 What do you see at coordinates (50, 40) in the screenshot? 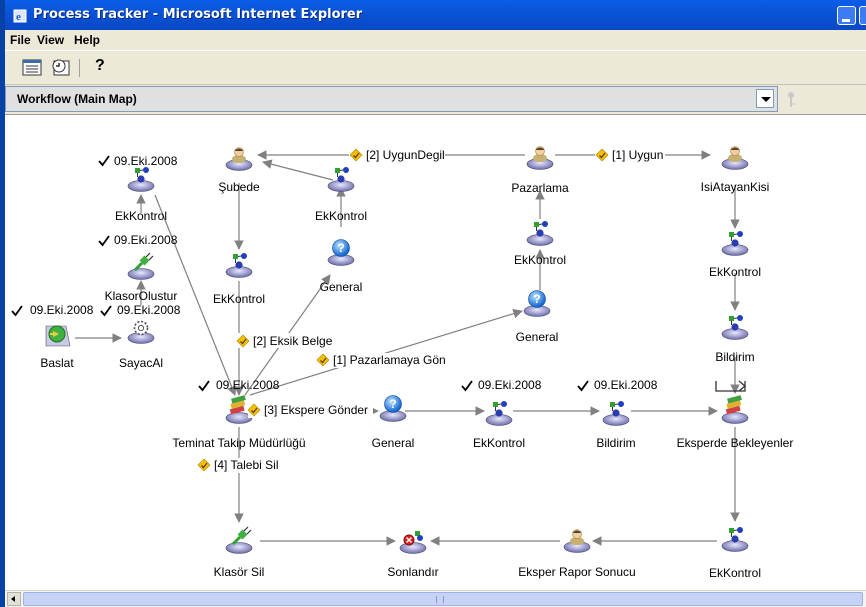
I see `menu-view: View` at bounding box center [50, 40].